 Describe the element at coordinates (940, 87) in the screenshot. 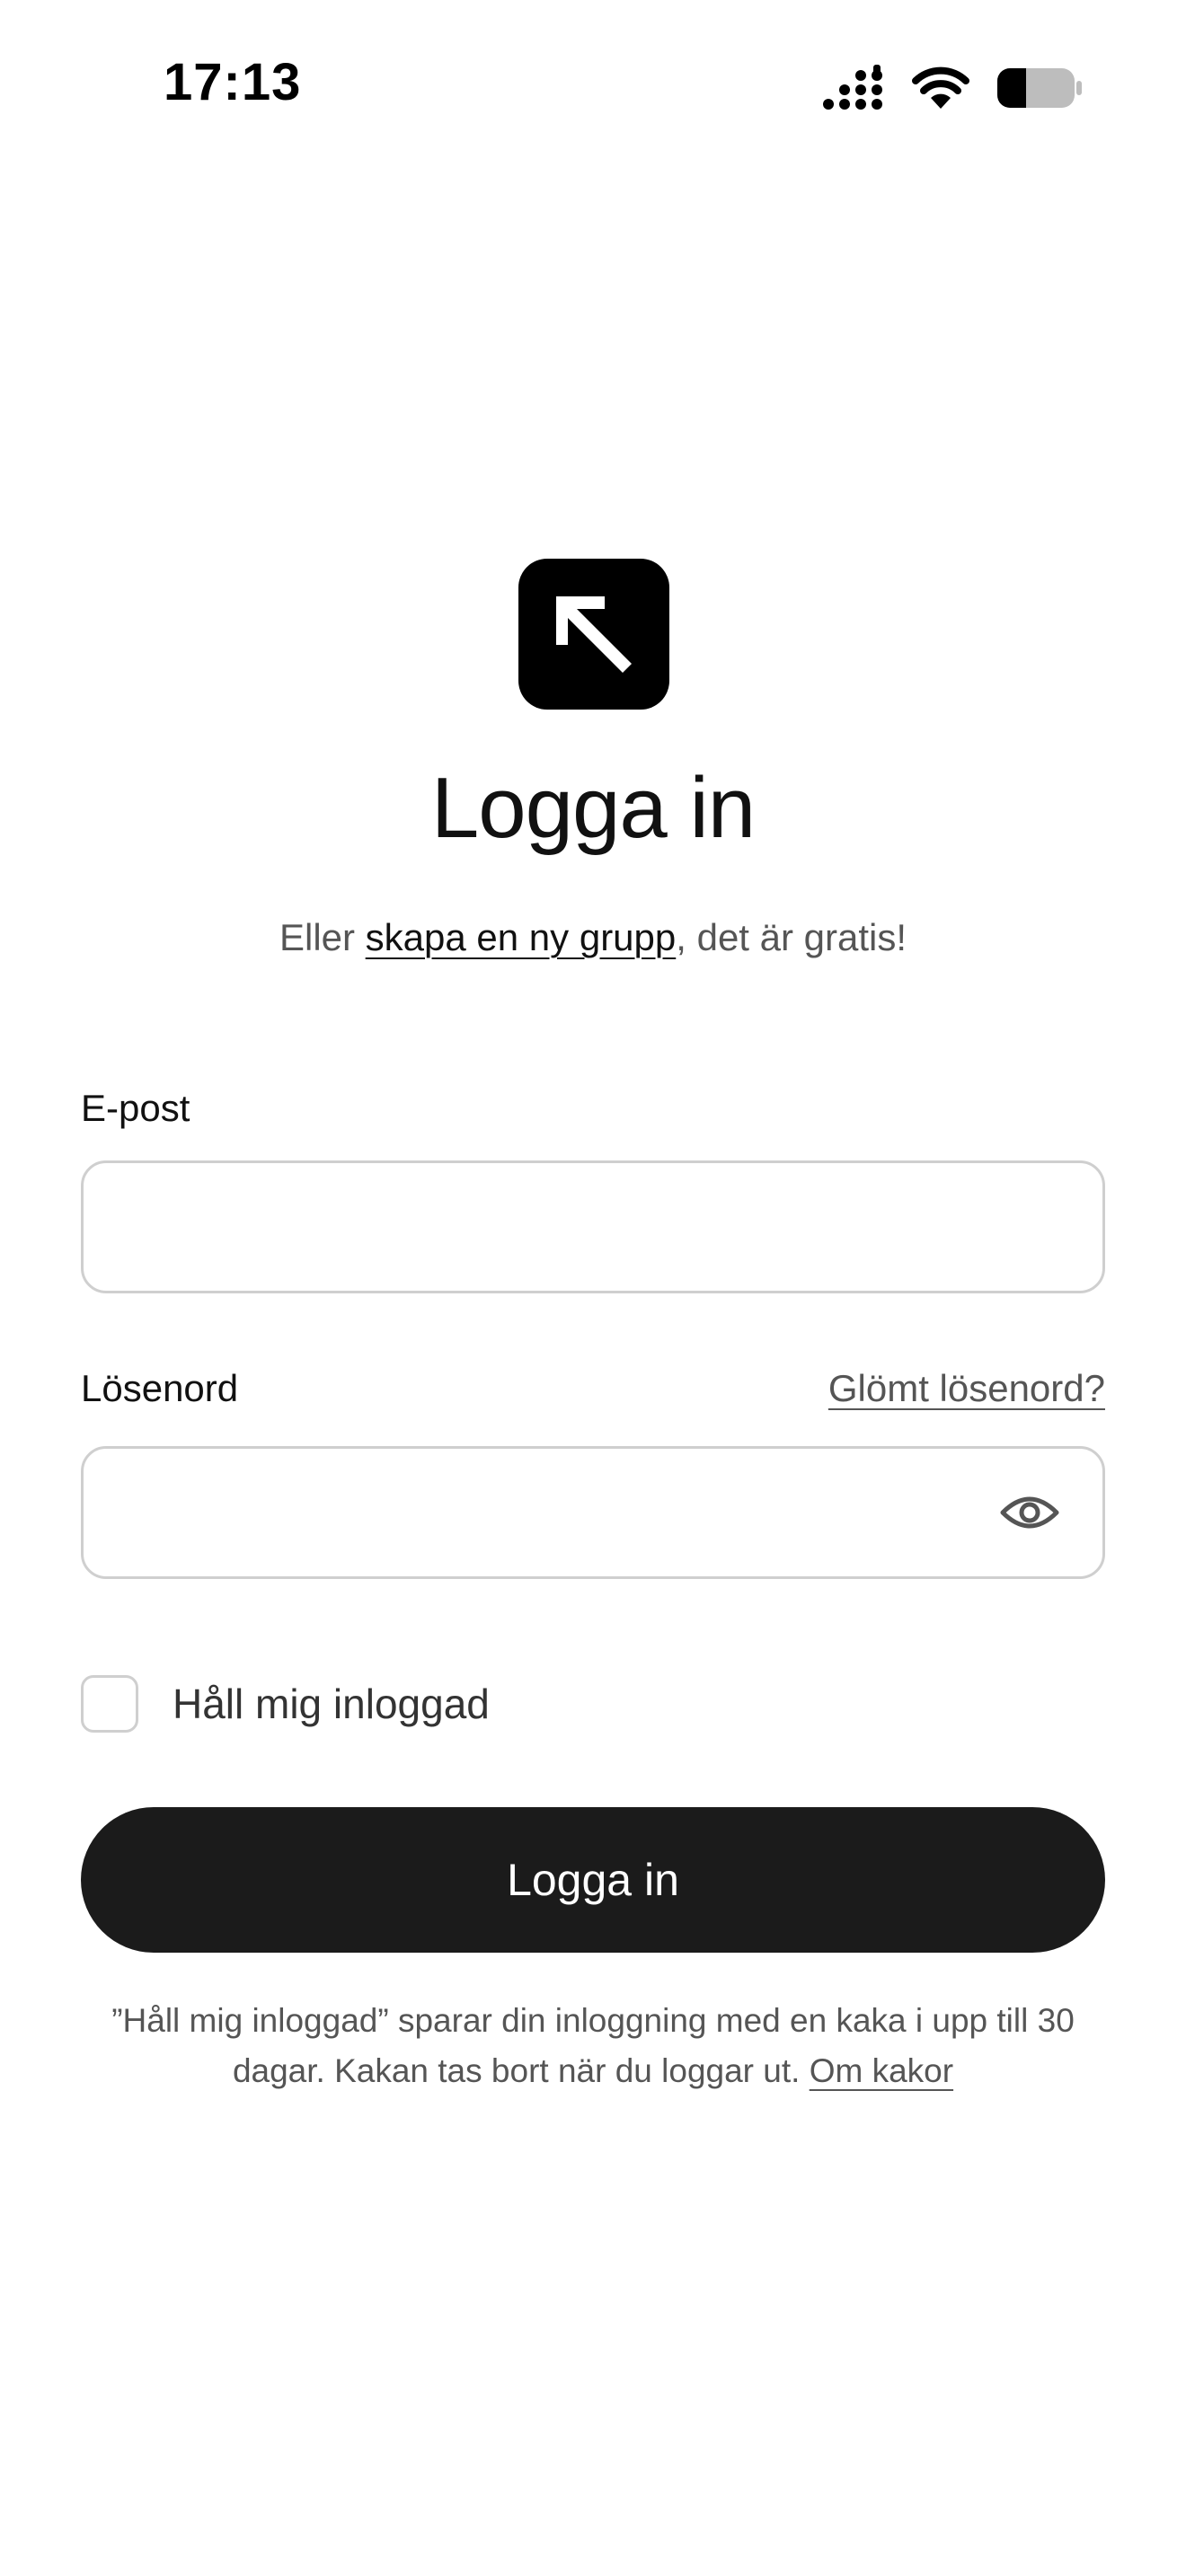

I see `wifi-icon` at that location.